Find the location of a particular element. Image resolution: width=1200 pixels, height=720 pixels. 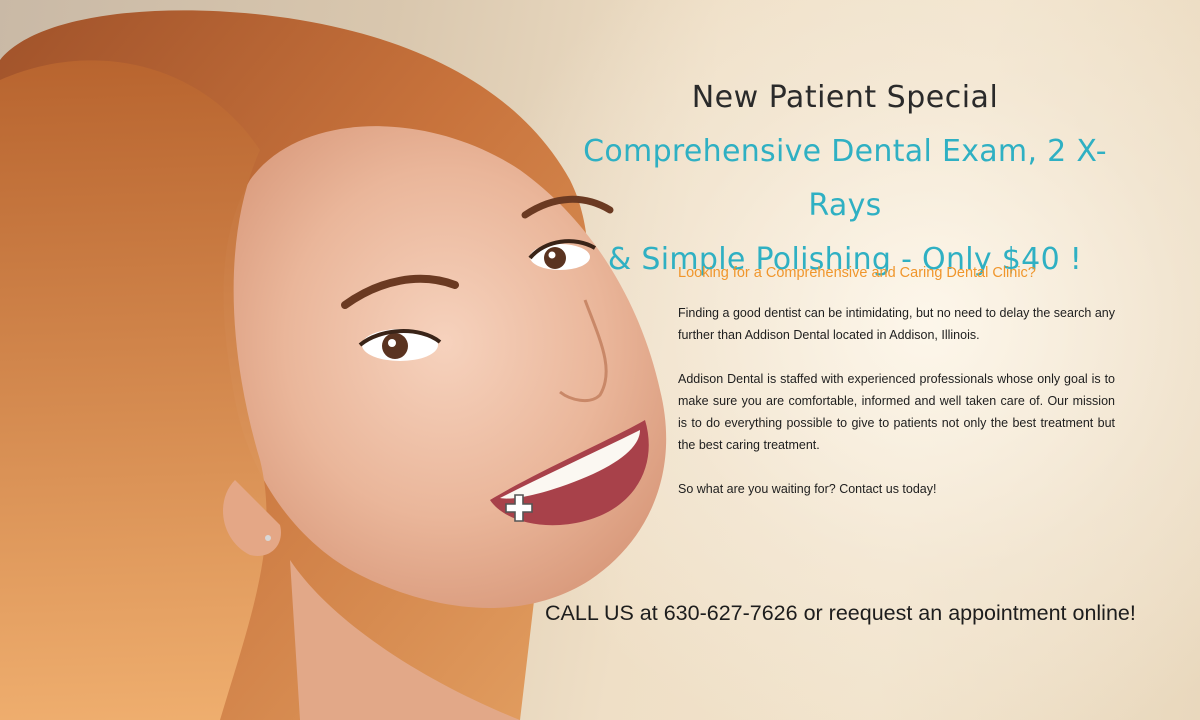

offer-line-1: Comprehensive Dental Exam, 2 X-Rays is located at coordinates (845, 178).